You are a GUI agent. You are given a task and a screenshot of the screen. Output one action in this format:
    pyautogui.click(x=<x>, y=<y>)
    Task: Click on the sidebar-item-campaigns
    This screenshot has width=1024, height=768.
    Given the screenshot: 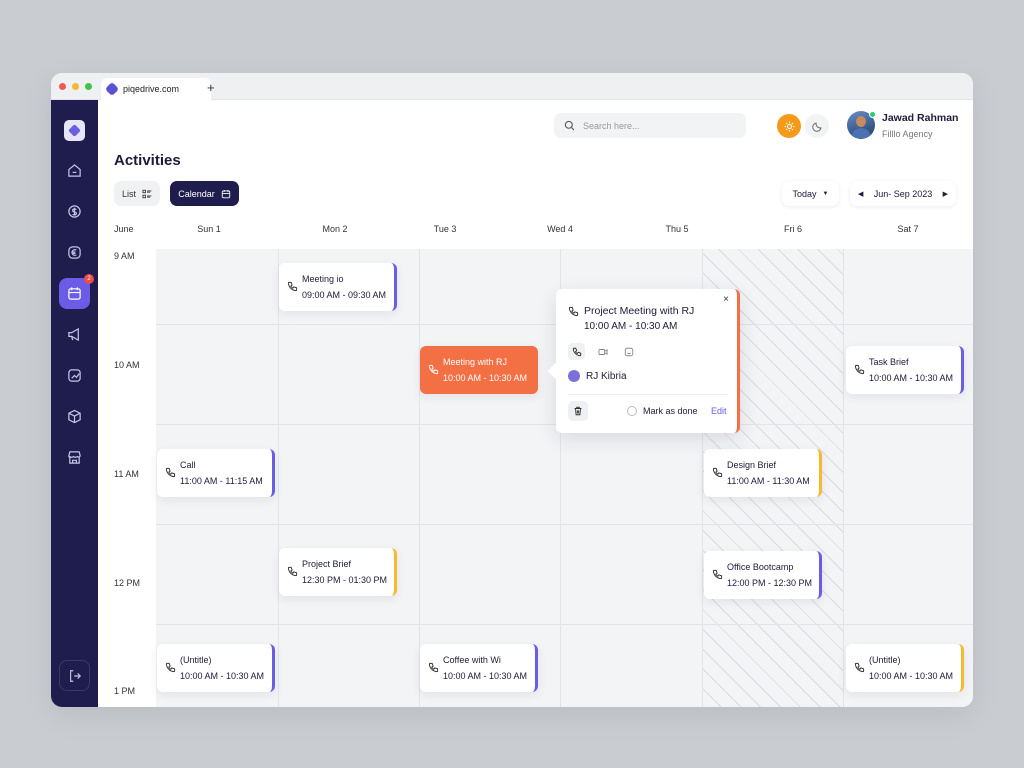 What is the action you would take?
    pyautogui.click(x=74, y=334)
    